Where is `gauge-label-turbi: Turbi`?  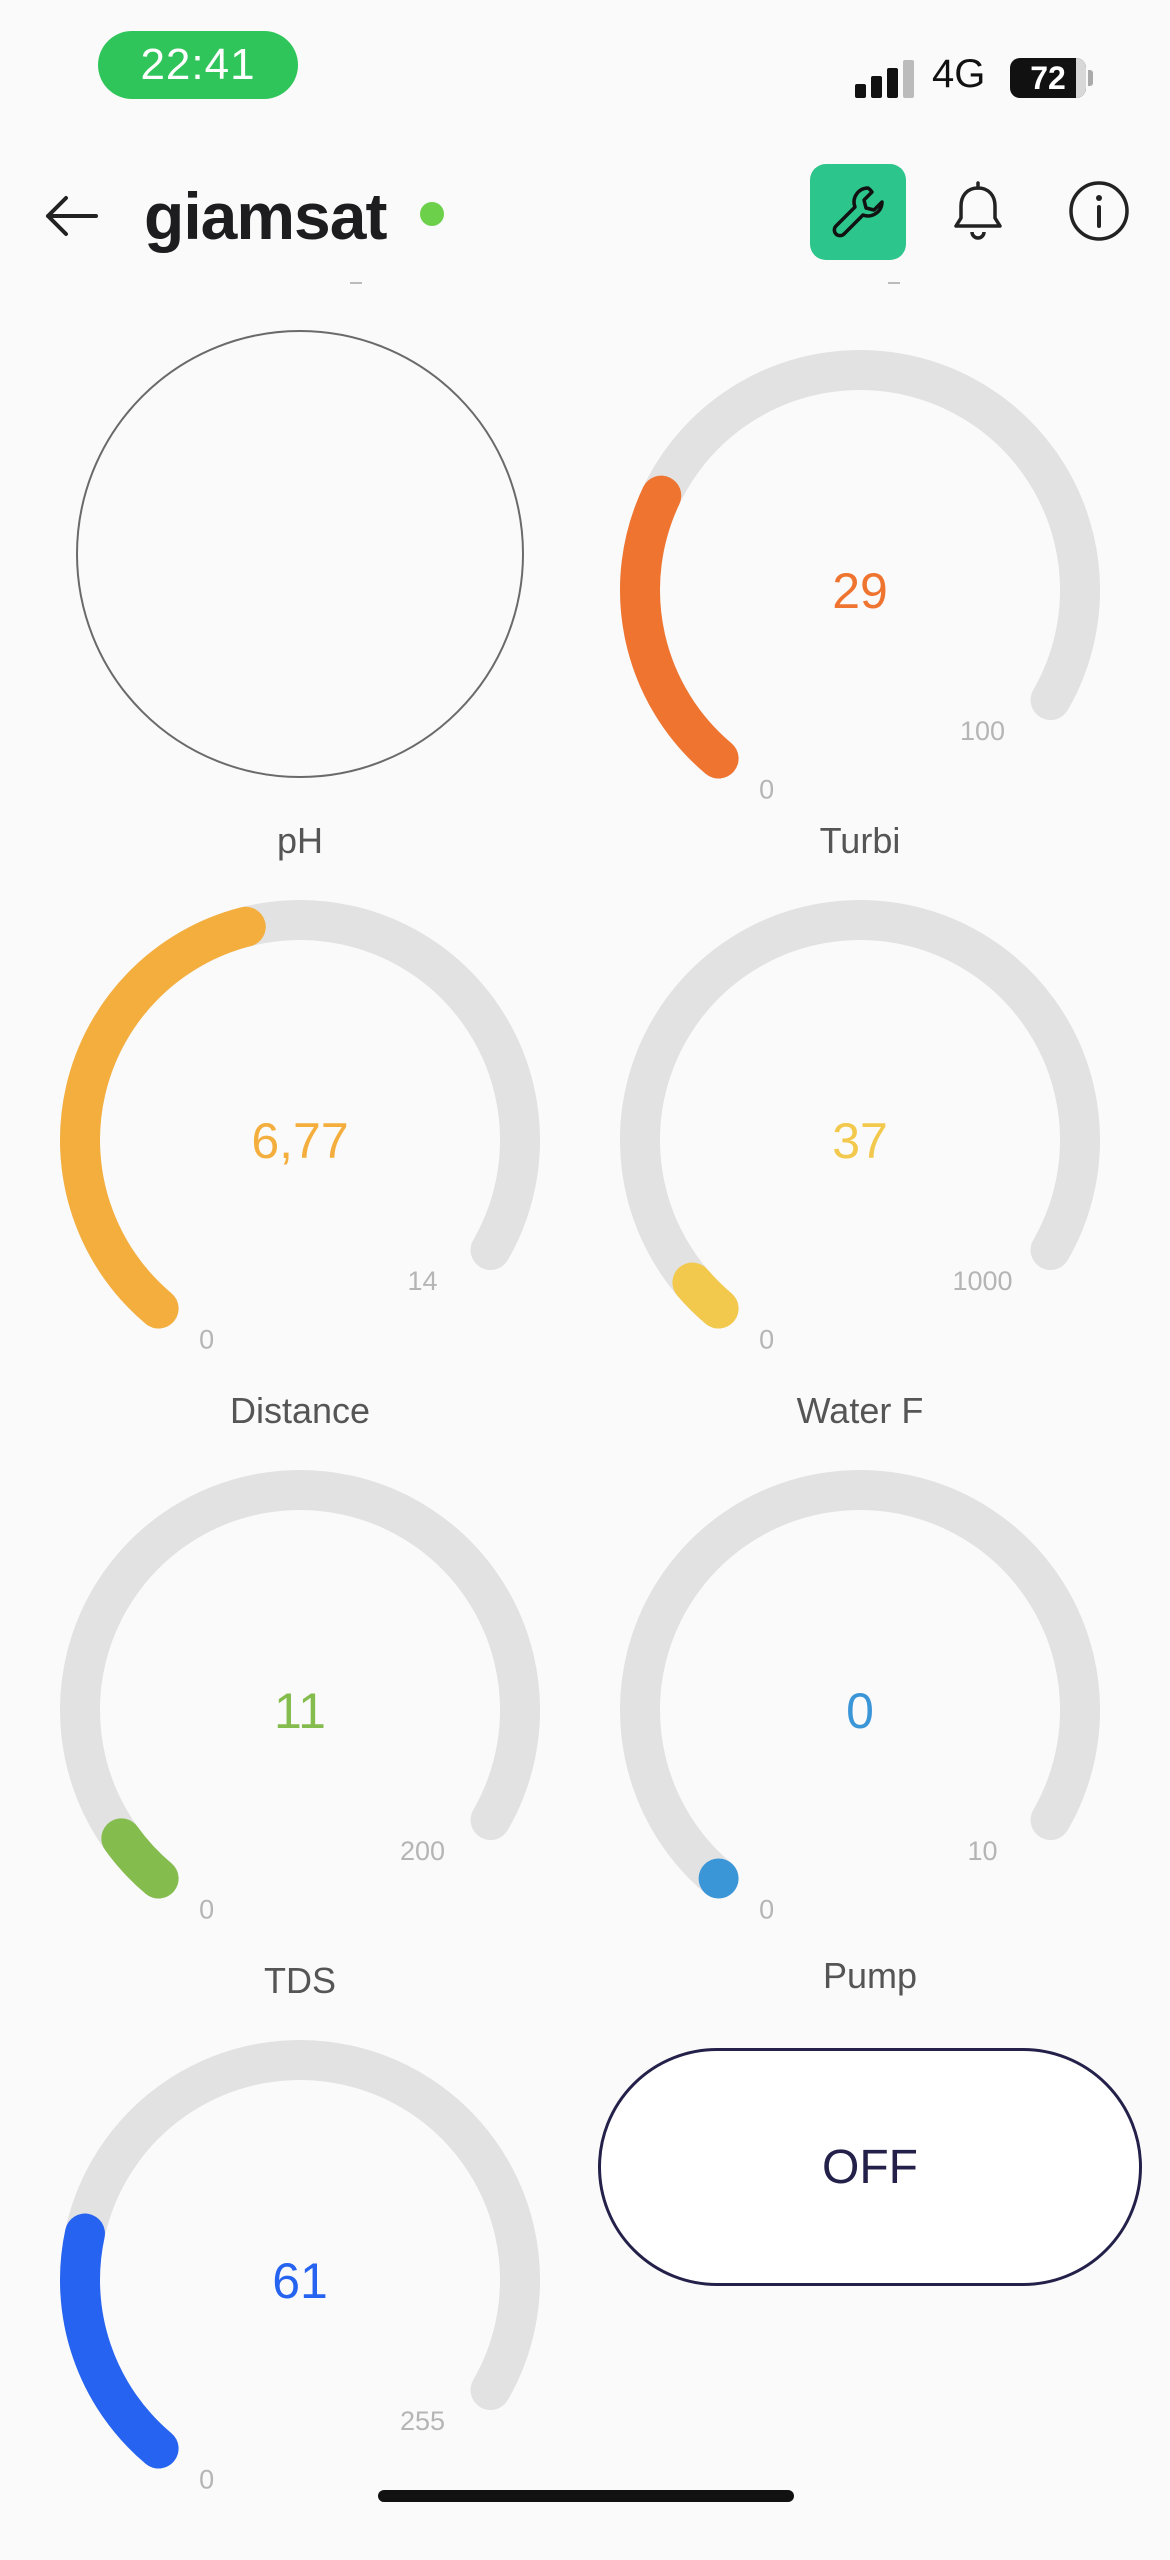
gauge-label-turbi: Turbi is located at coordinates (860, 840).